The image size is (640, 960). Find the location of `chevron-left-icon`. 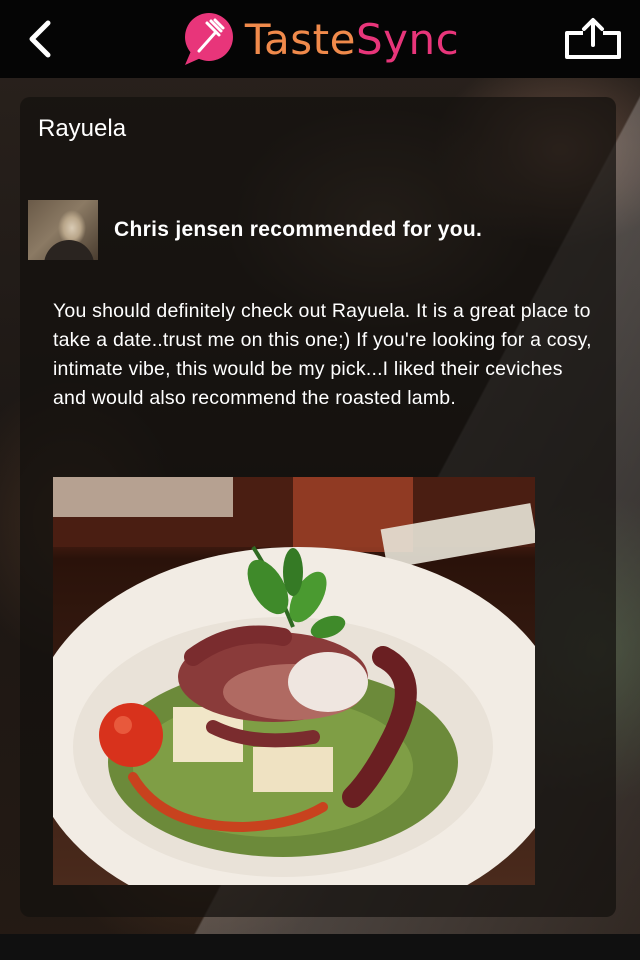

chevron-left-icon is located at coordinates (40, 39).